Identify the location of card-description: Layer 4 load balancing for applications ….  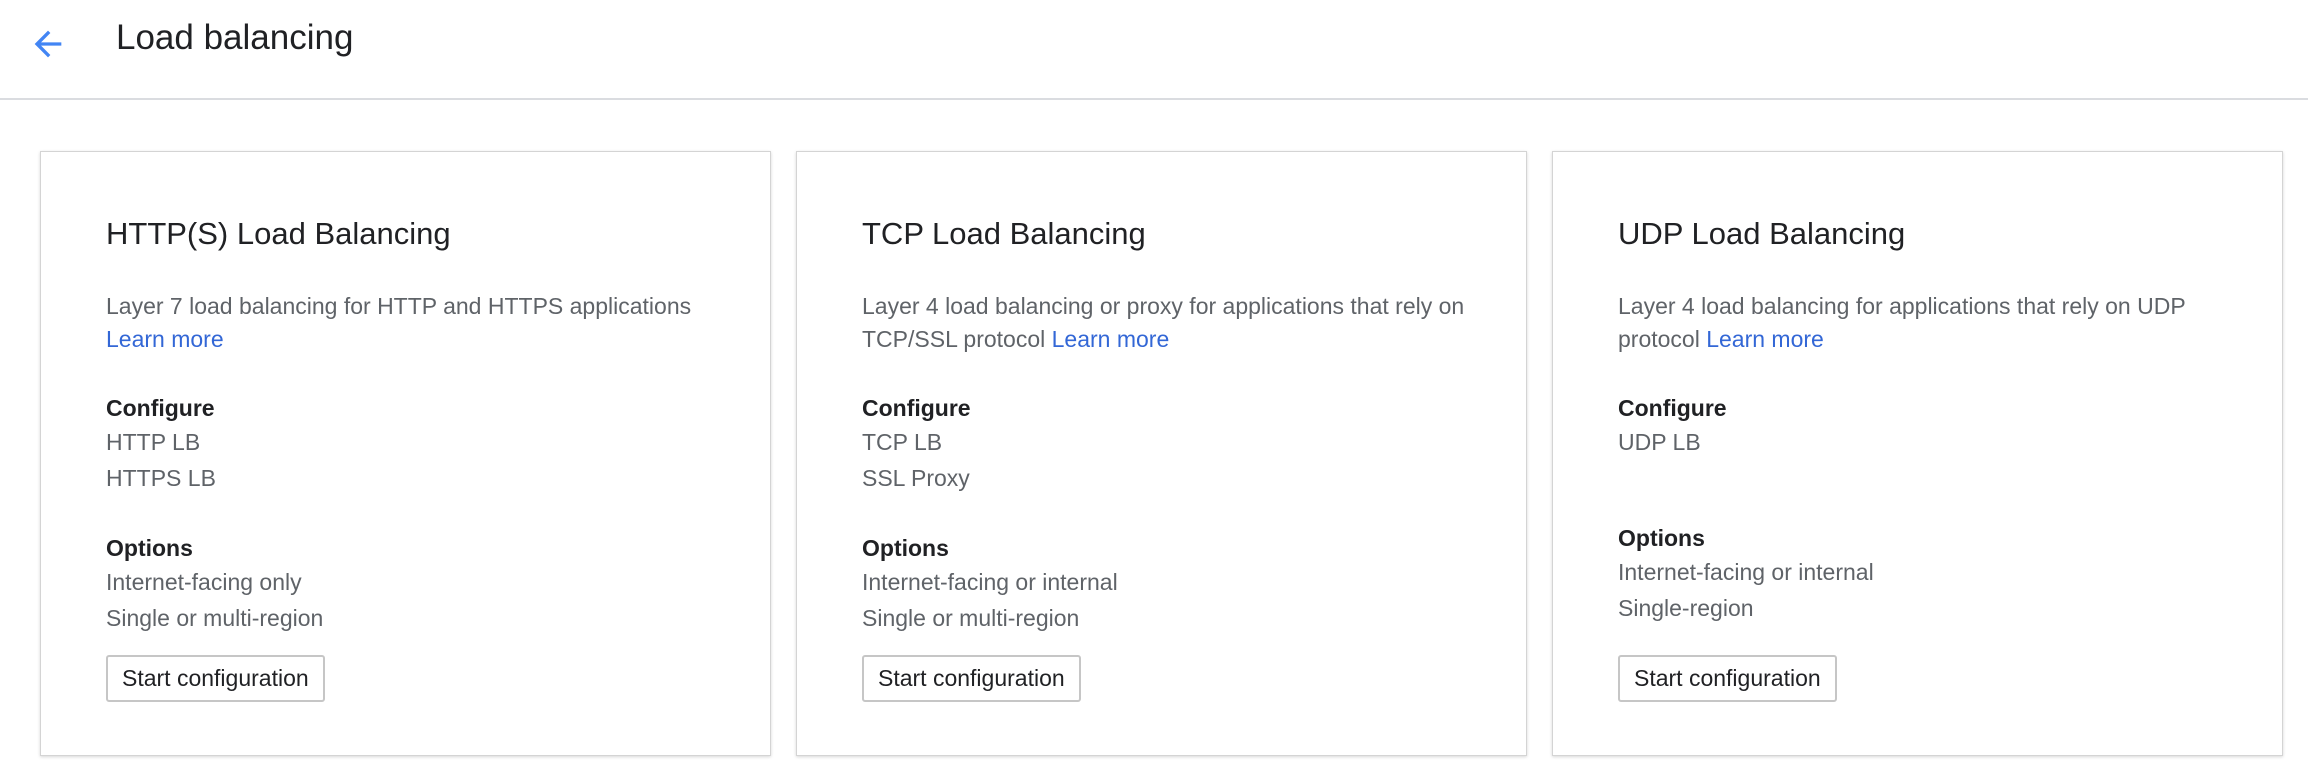
(1923, 323).